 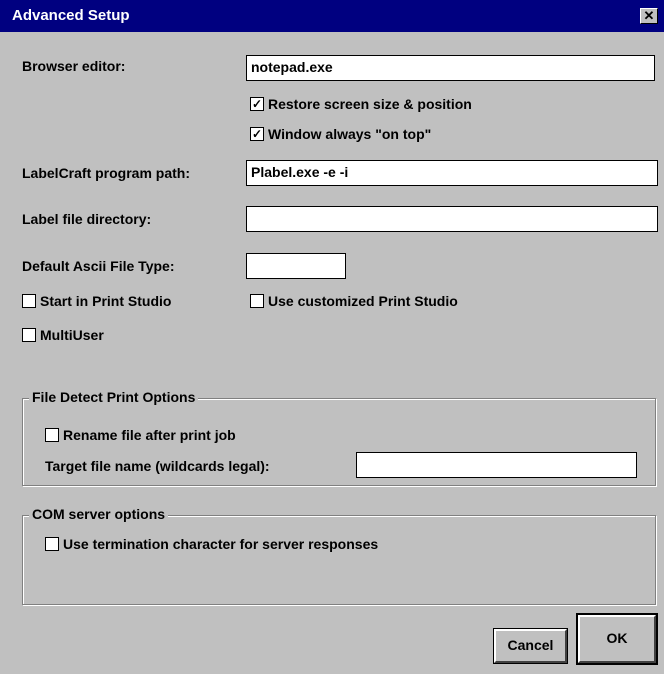 I want to click on always-on-top-checkbox: ✓ Window always "on top", so click(x=340, y=134).